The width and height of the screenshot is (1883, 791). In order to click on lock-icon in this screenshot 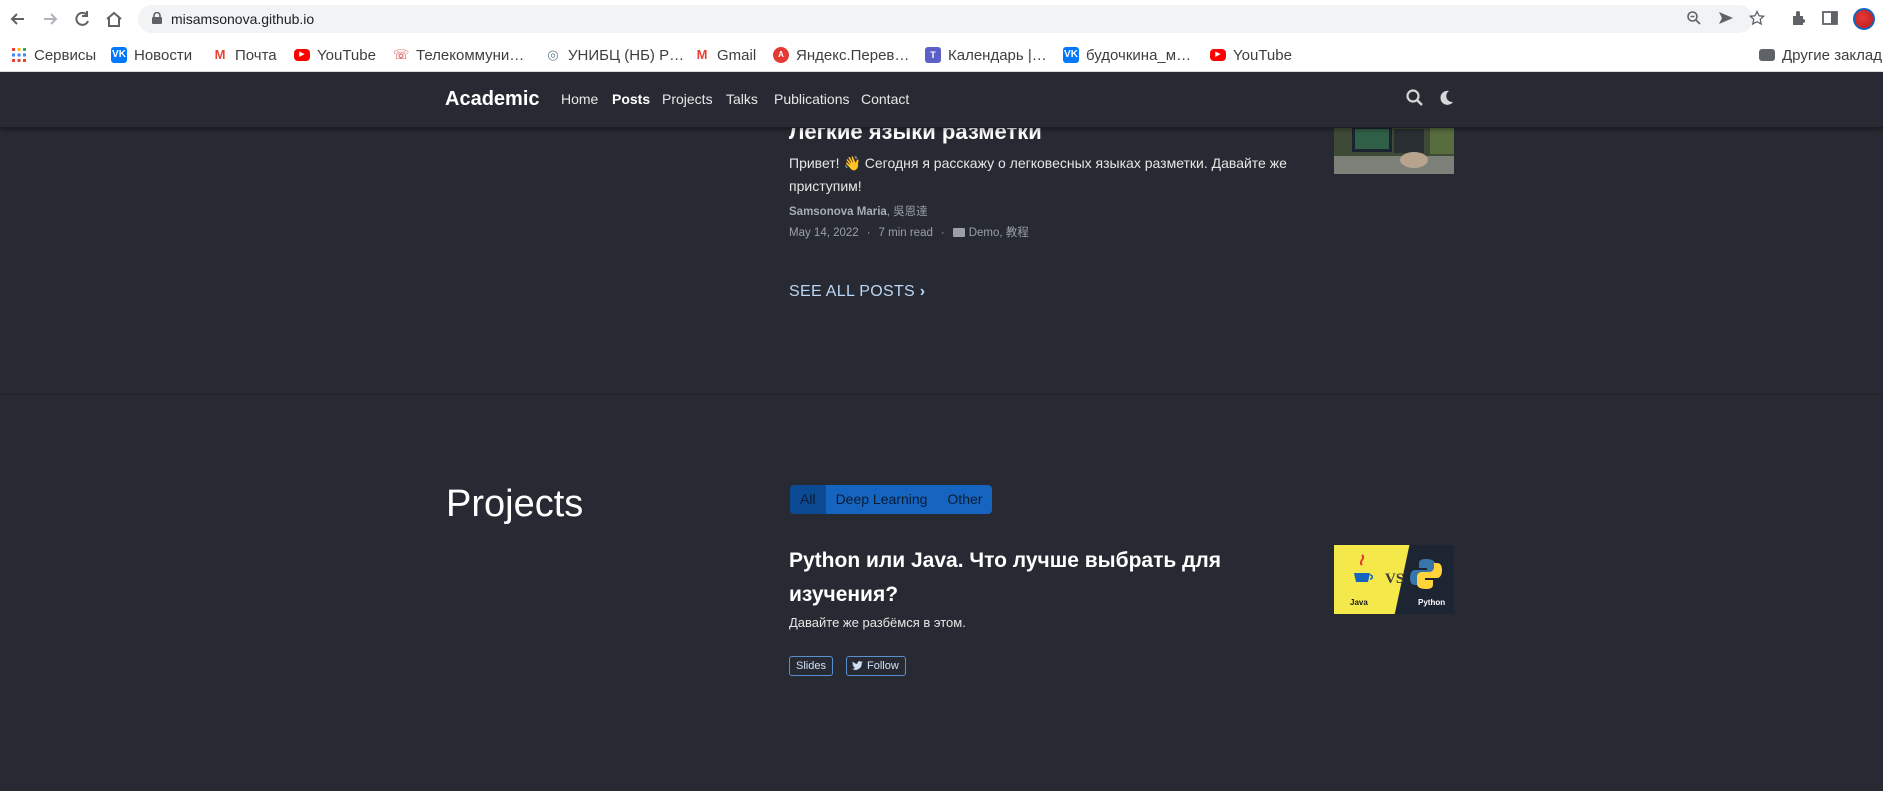, I will do `click(157, 18)`.